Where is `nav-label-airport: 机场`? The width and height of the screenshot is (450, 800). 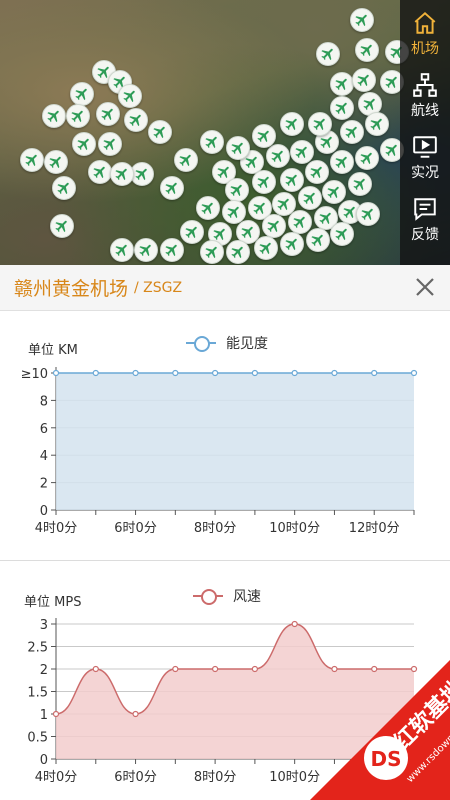 nav-label-airport: 机场 is located at coordinates (425, 49).